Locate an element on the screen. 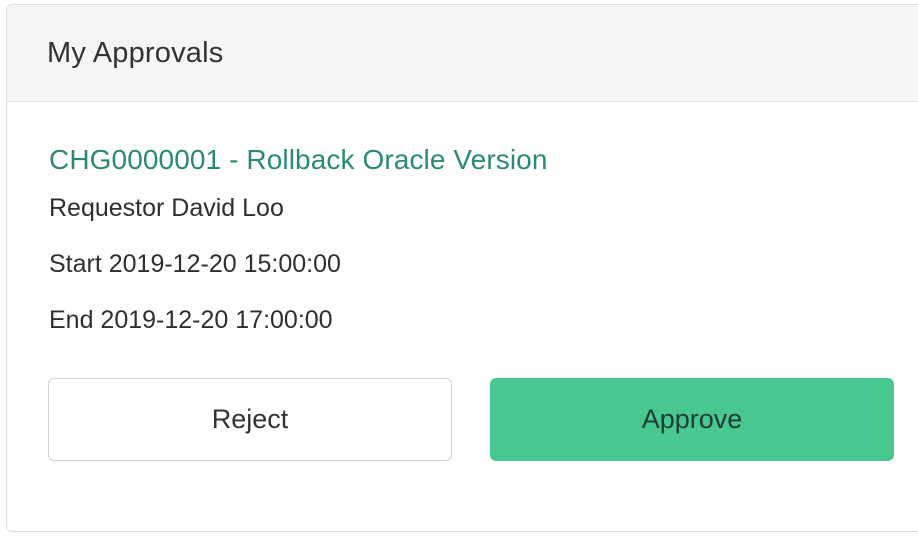 The width and height of the screenshot is (918, 536). panel-title: My Approvals is located at coordinates (135, 52).